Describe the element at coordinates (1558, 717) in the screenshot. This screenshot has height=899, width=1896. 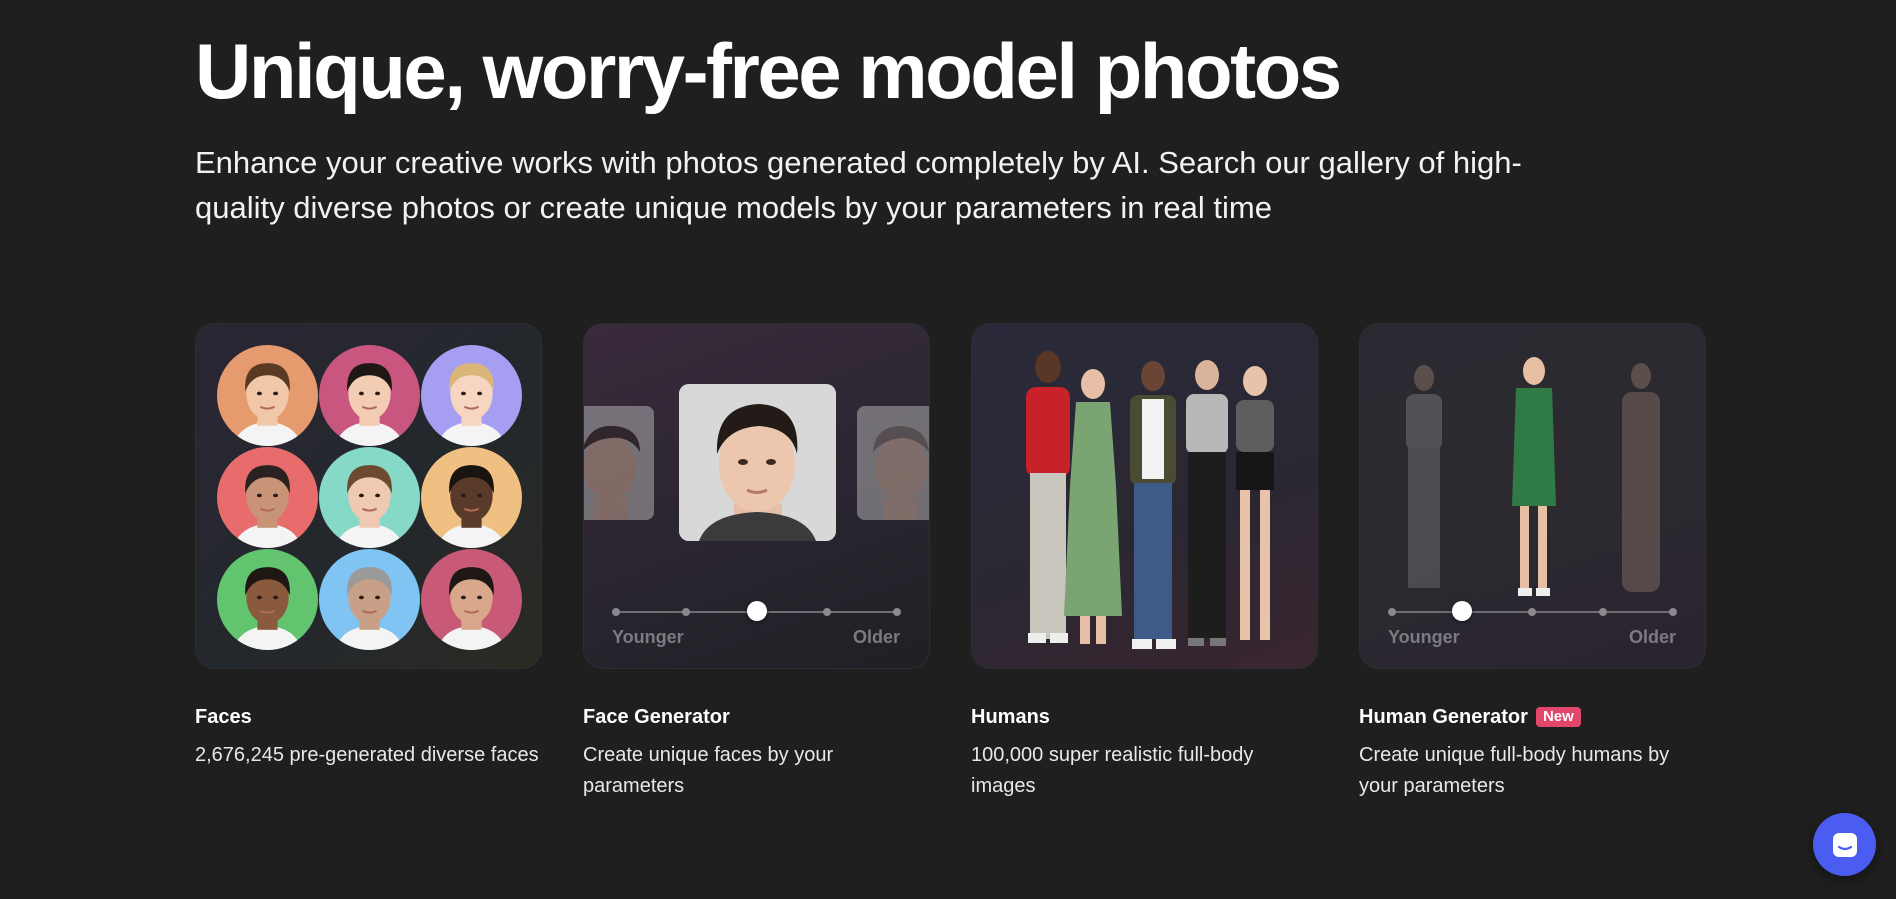
I see `new-badge: New` at that location.